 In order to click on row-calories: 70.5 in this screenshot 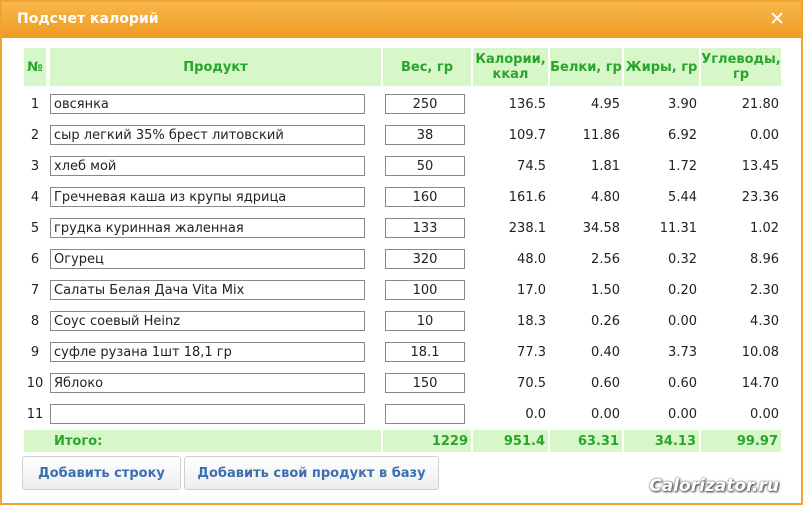, I will do `click(531, 383)`.